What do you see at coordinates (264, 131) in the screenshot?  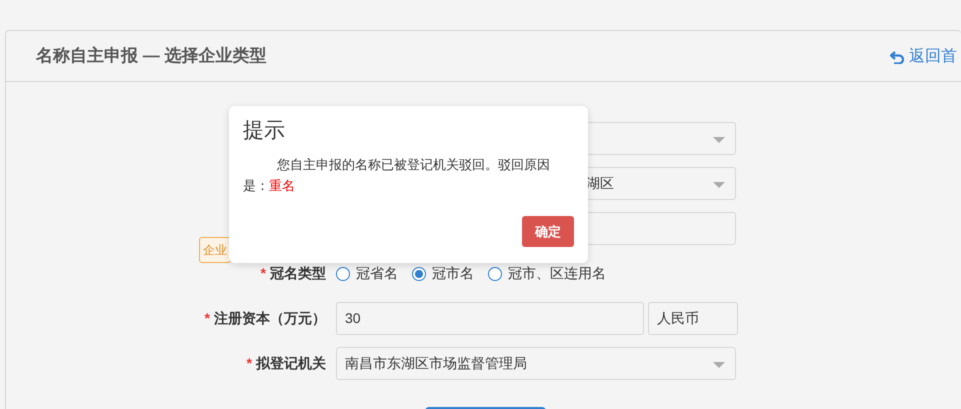 I see `dialog-title: 提示` at bounding box center [264, 131].